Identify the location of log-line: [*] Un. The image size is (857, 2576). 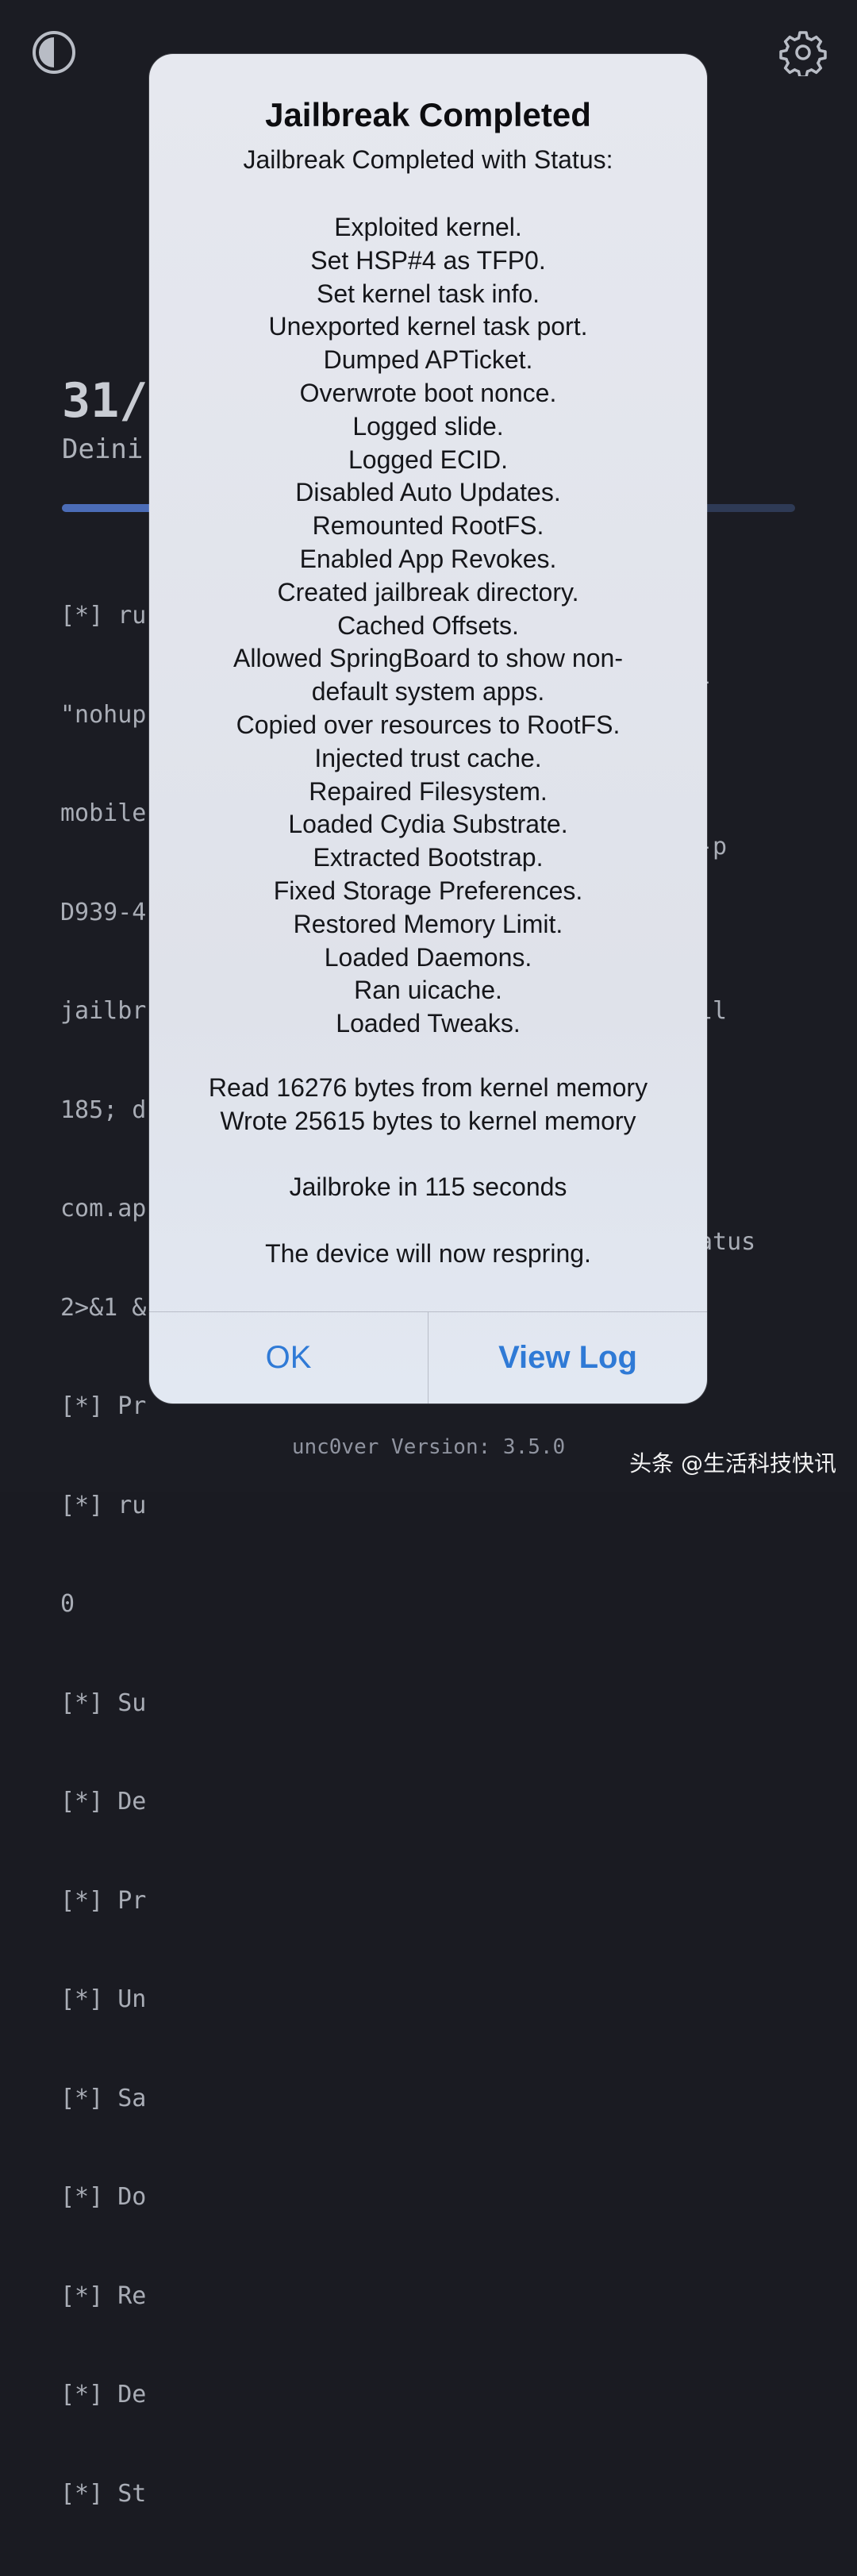
(103, 1999).